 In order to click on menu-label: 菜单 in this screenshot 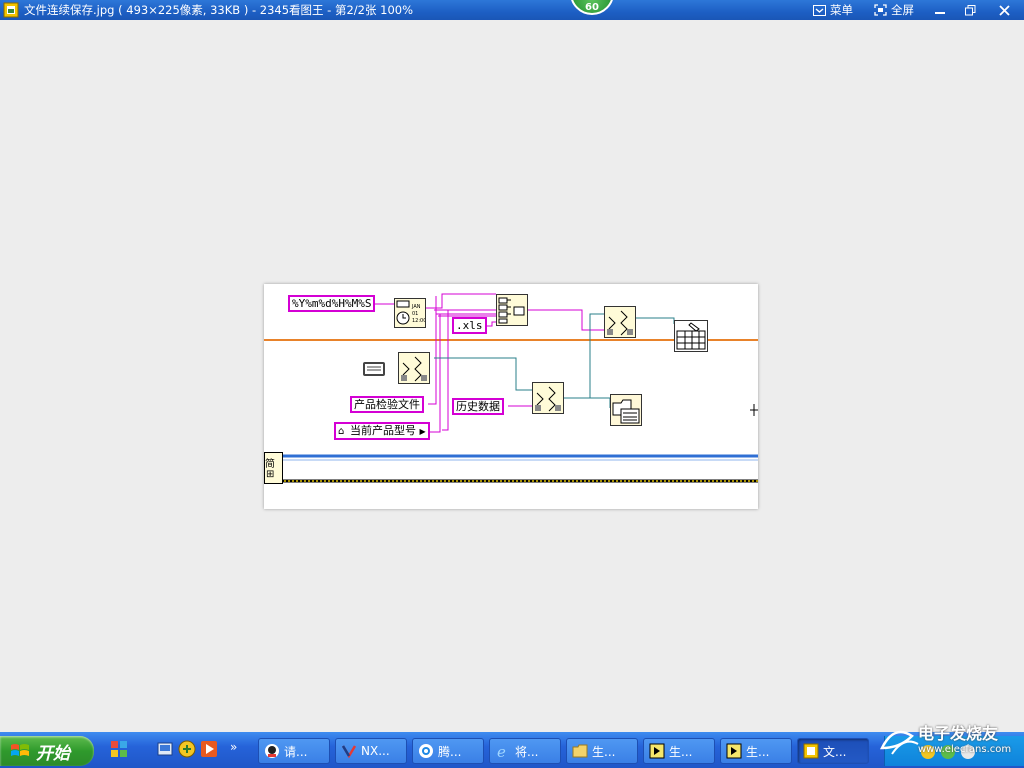, I will do `click(841, 10)`.